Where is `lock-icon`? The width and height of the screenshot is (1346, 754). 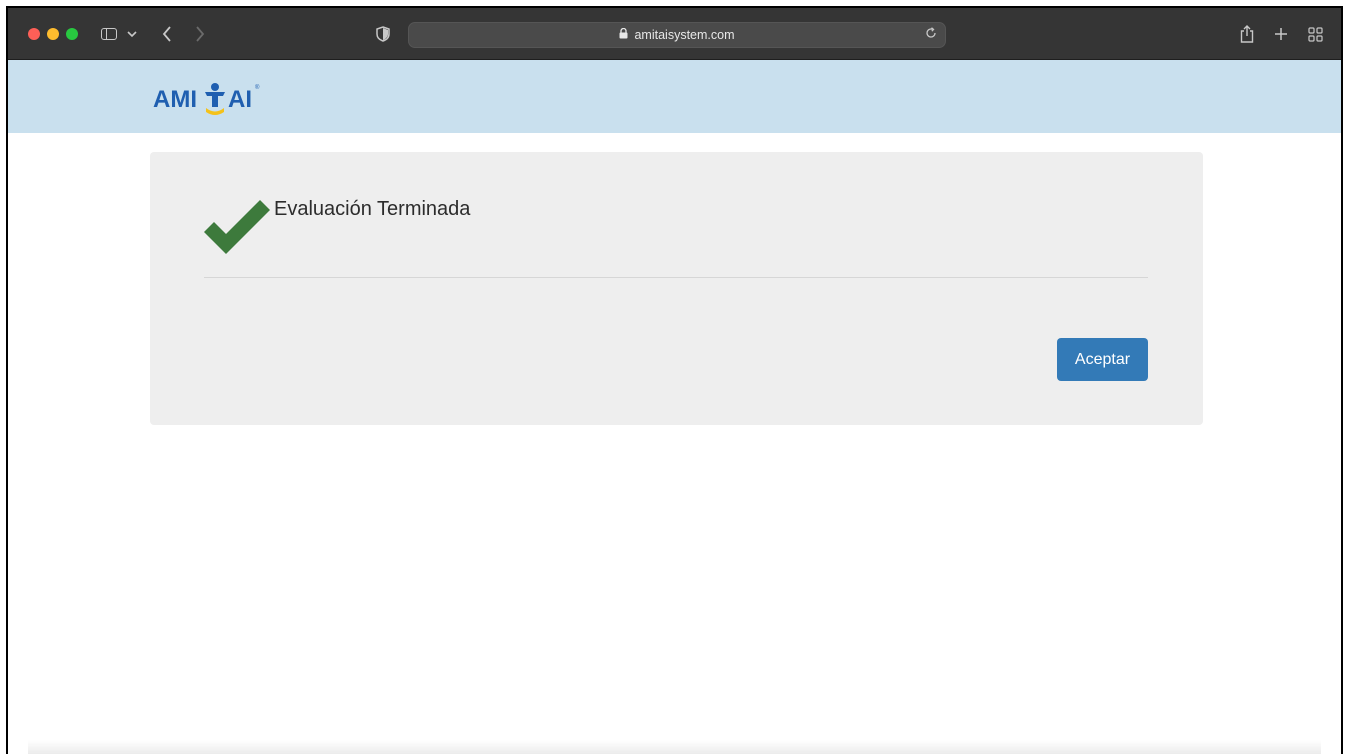
lock-icon is located at coordinates (623, 34).